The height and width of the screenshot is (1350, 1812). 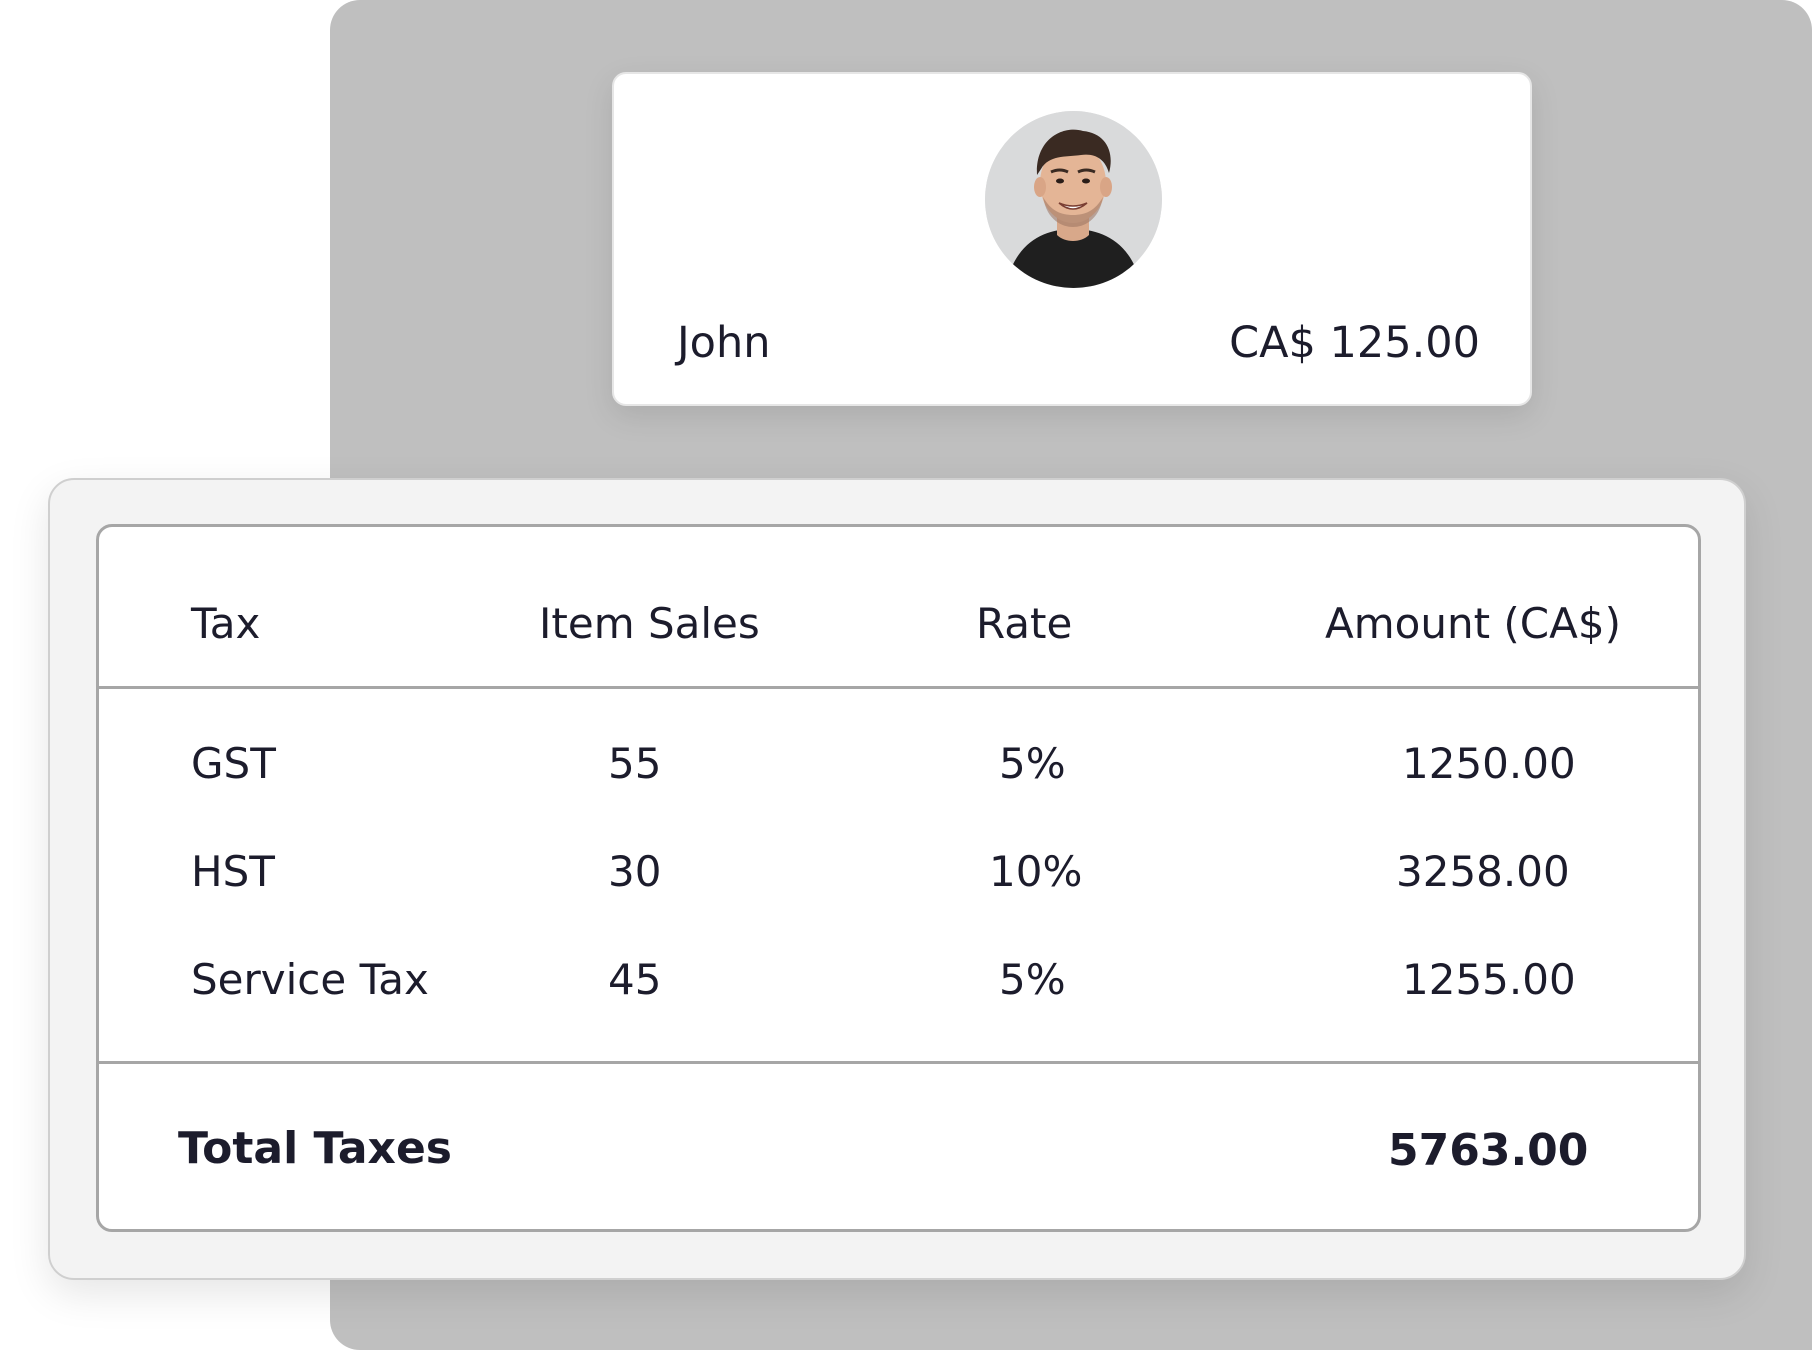 I want to click on user-avatar-icon, so click(x=1073, y=199).